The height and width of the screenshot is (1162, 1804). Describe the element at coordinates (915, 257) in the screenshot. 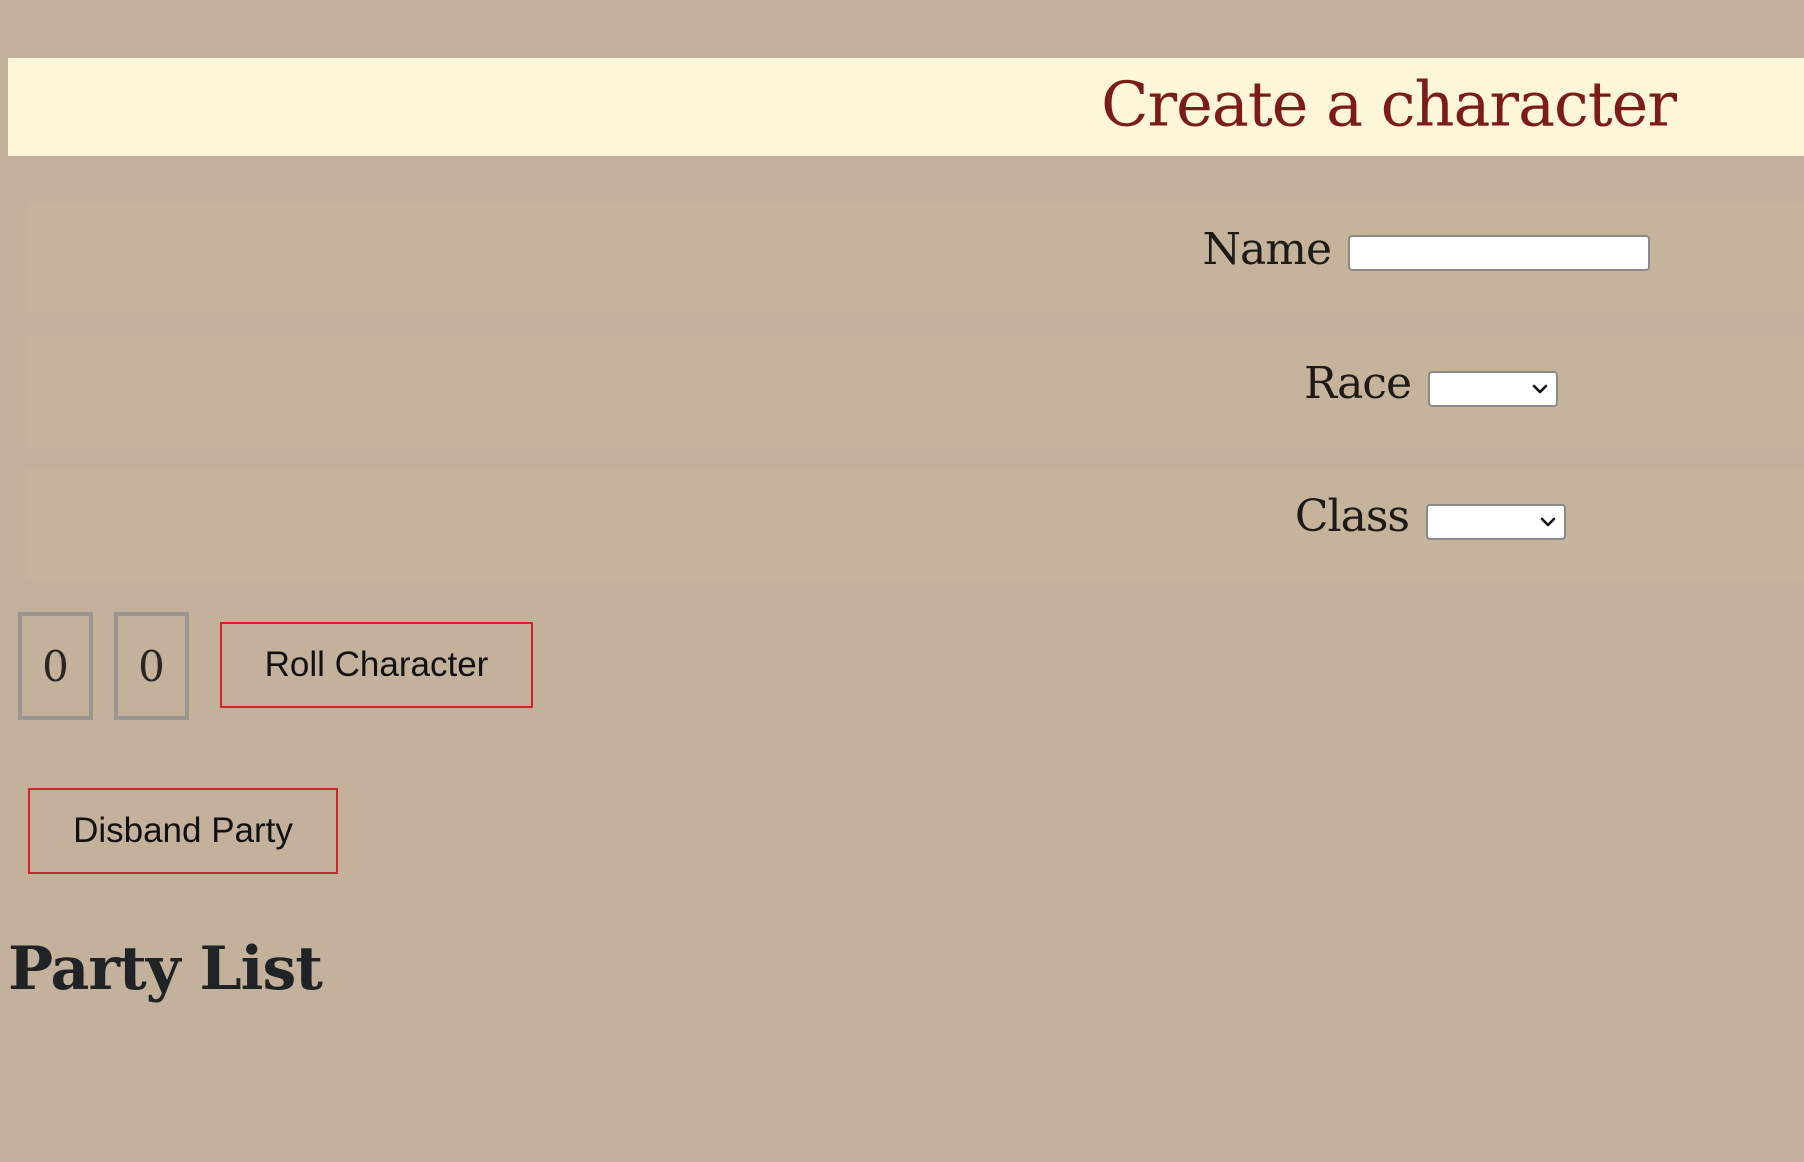

I see `name-row: Name` at that location.